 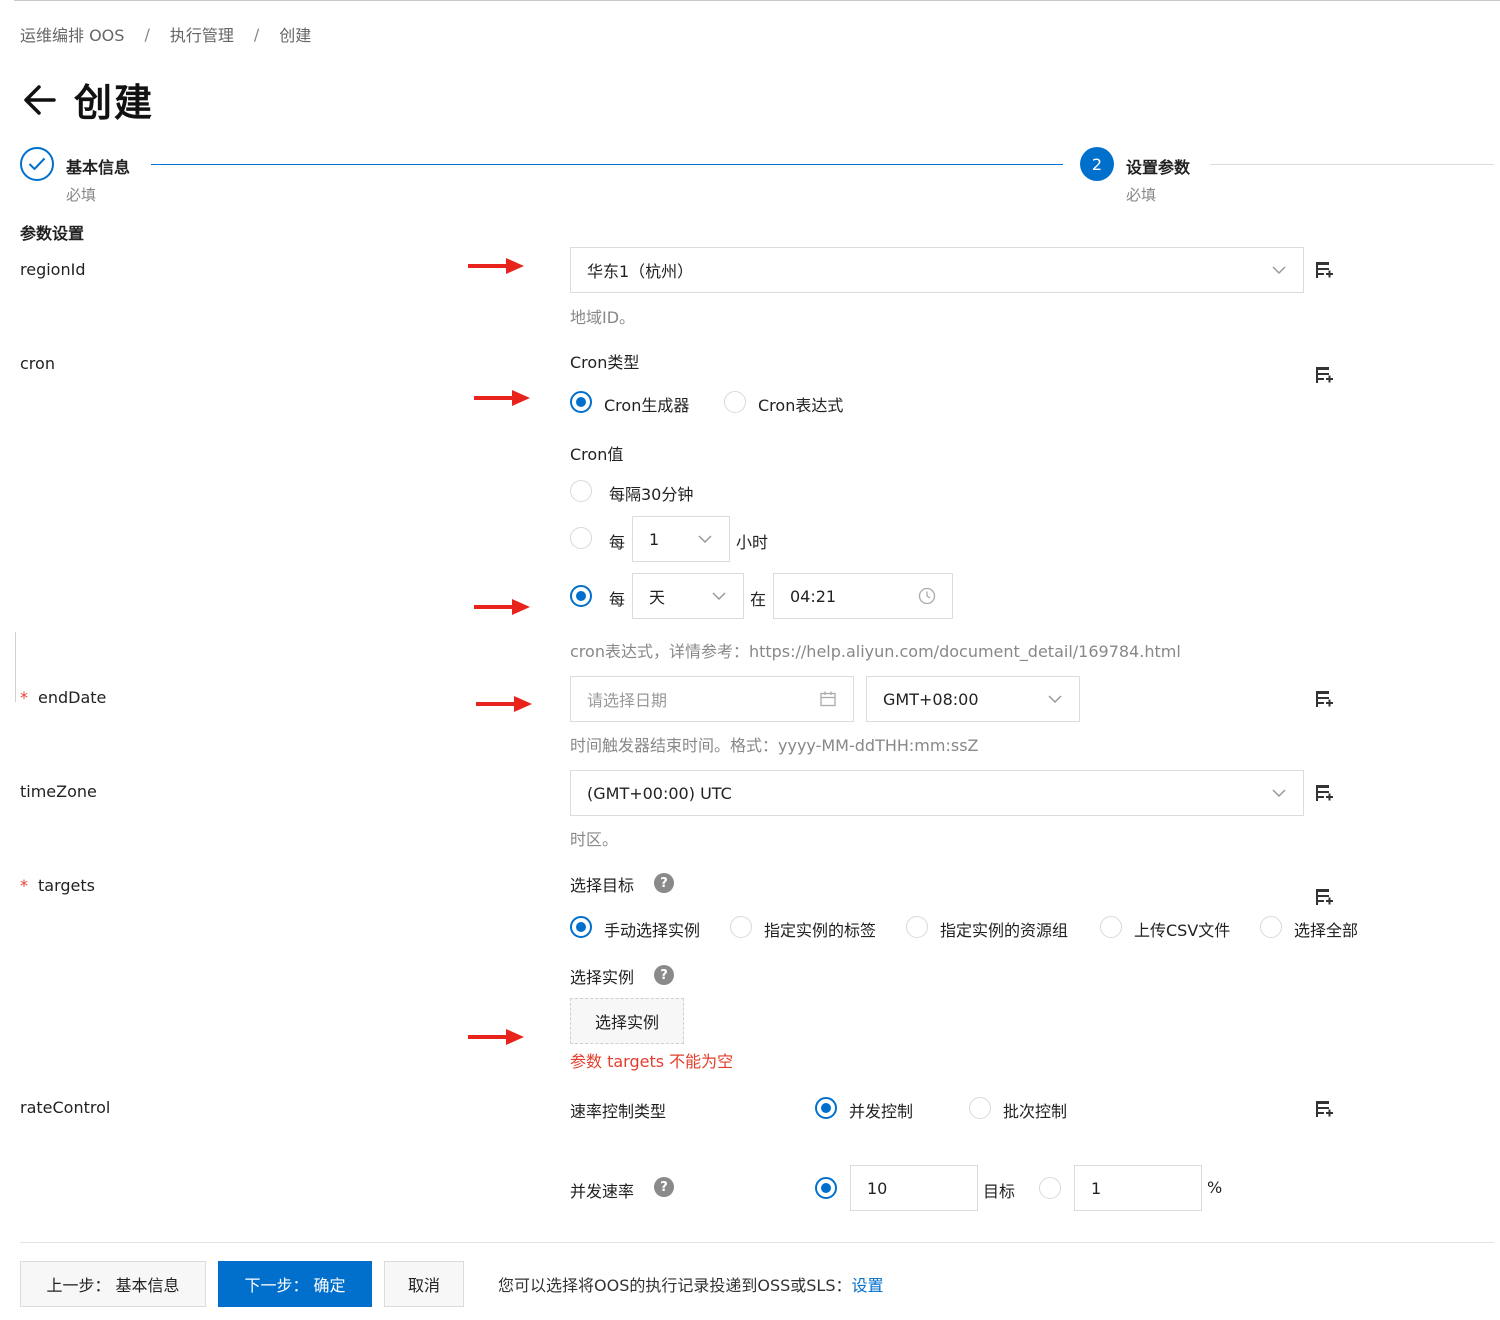 I want to click on breadcrumb-item-oos: 运维编排 OOS, so click(x=72, y=34).